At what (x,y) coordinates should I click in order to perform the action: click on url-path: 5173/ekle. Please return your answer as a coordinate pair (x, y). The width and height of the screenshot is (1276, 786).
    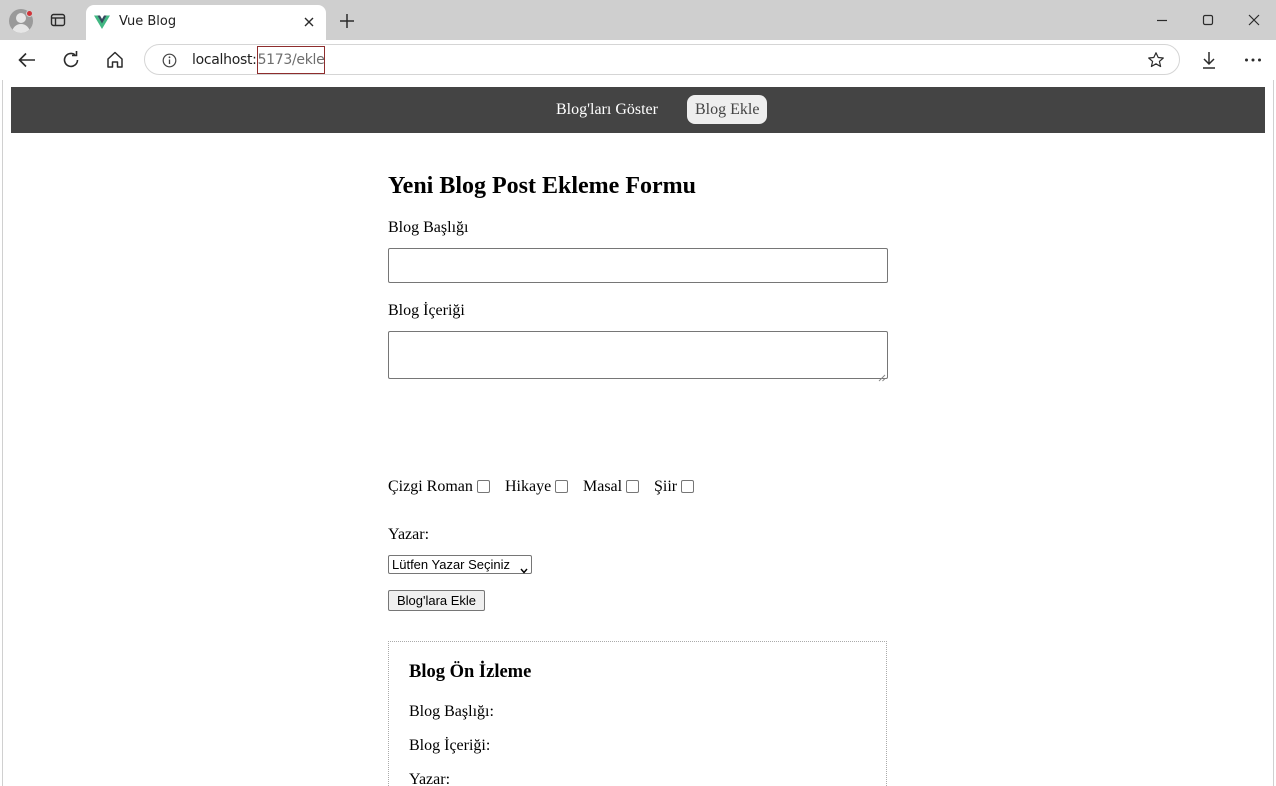
    Looking at the image, I should click on (291, 60).